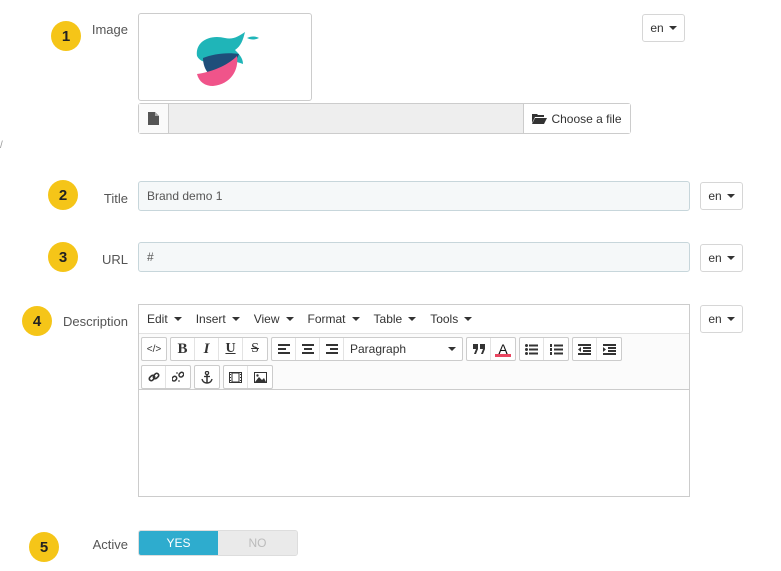 The image size is (781, 571). Describe the element at coordinates (109, 29) in the screenshot. I see `image-label: Image` at that location.